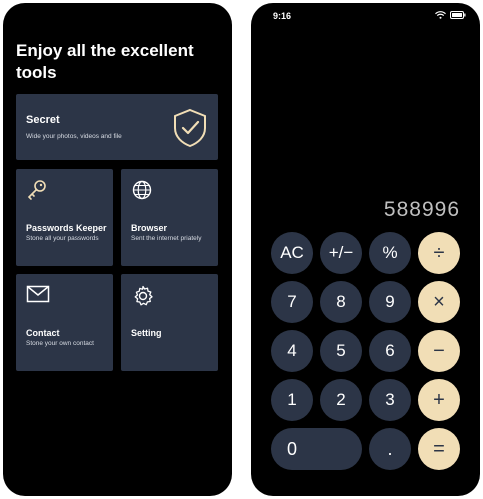 This screenshot has width=483, height=499. I want to click on gear-icon, so click(143, 295).